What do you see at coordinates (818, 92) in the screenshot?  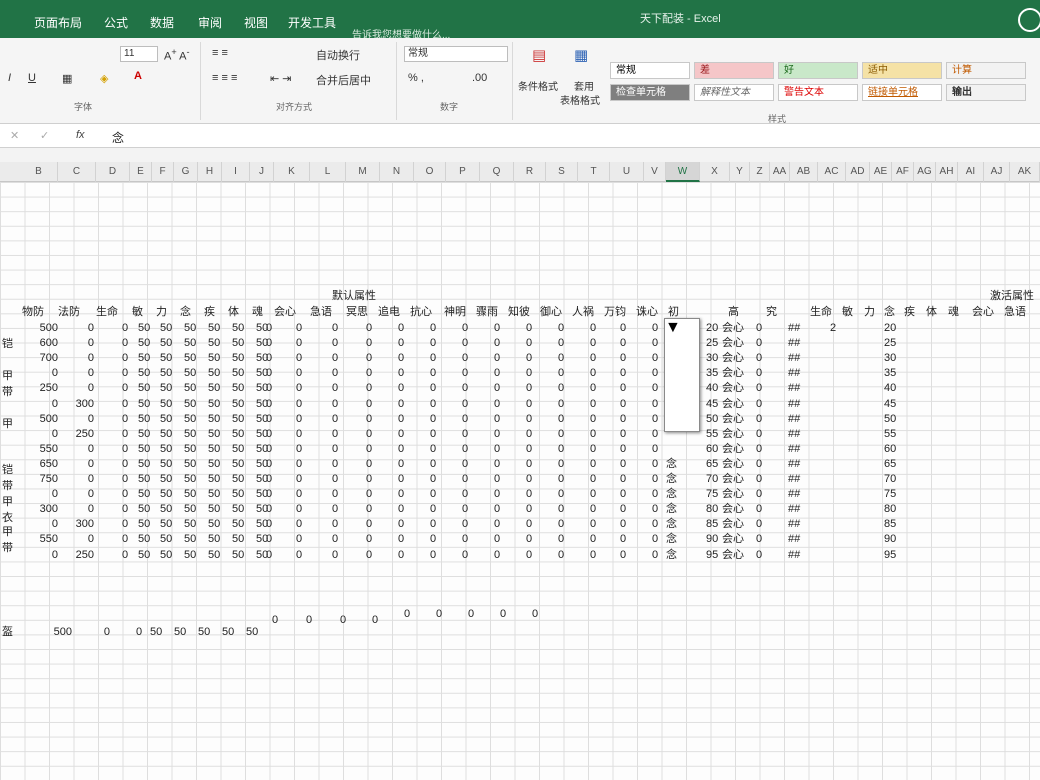 I see `style-warning: 警告文本` at bounding box center [818, 92].